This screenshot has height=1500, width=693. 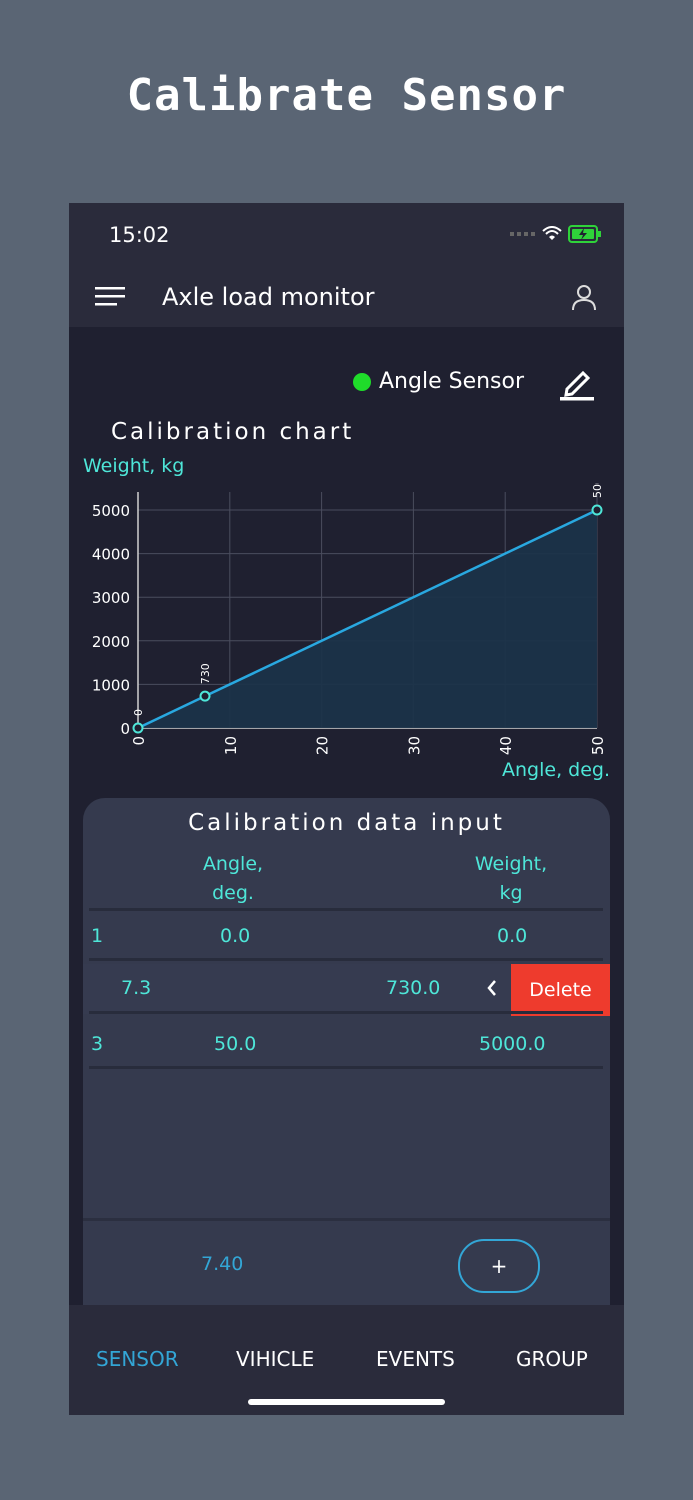 What do you see at coordinates (111, 555) in the screenshot?
I see `y-tick-label: 4000` at bounding box center [111, 555].